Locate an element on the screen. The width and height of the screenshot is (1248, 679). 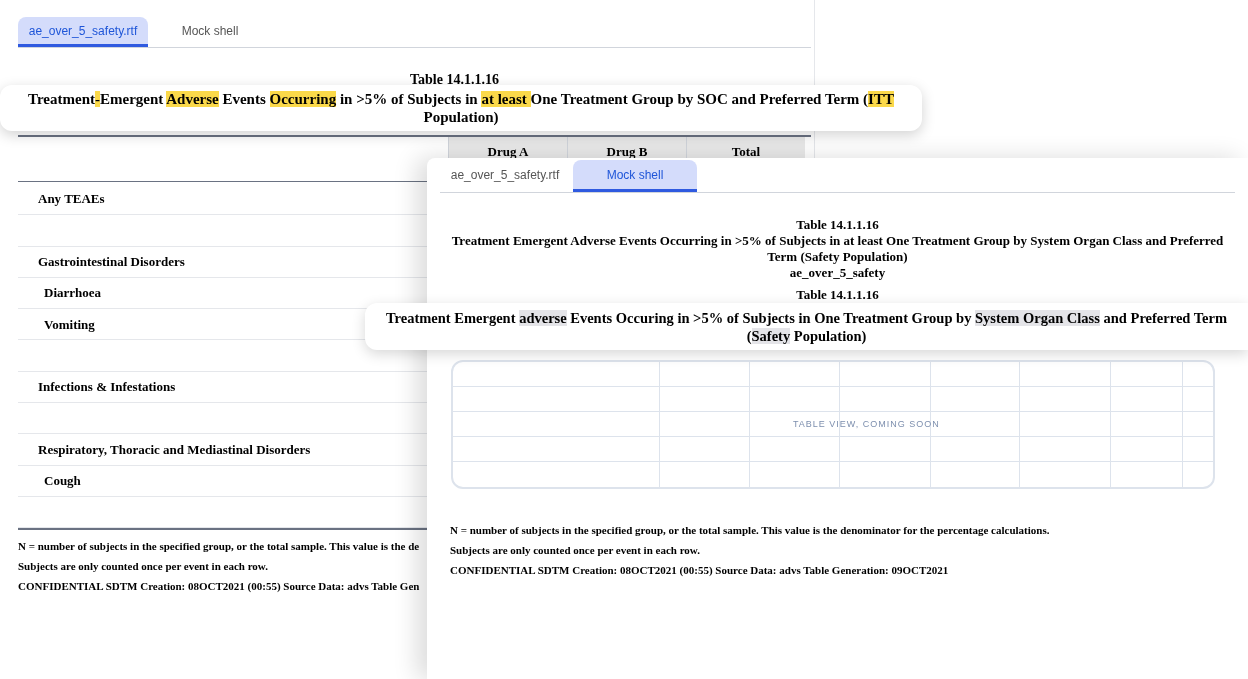
table-cell-text: Gastrointestinal Disorders is located at coordinates (111, 262).